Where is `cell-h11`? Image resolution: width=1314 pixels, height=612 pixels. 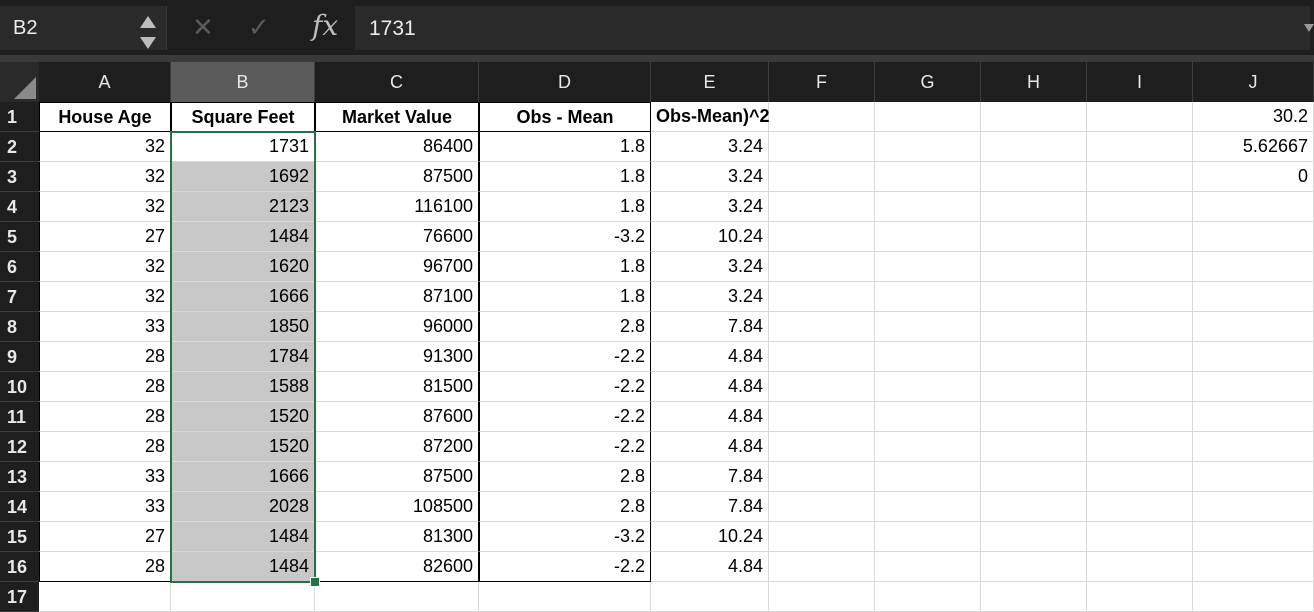
cell-h11 is located at coordinates (1034, 417).